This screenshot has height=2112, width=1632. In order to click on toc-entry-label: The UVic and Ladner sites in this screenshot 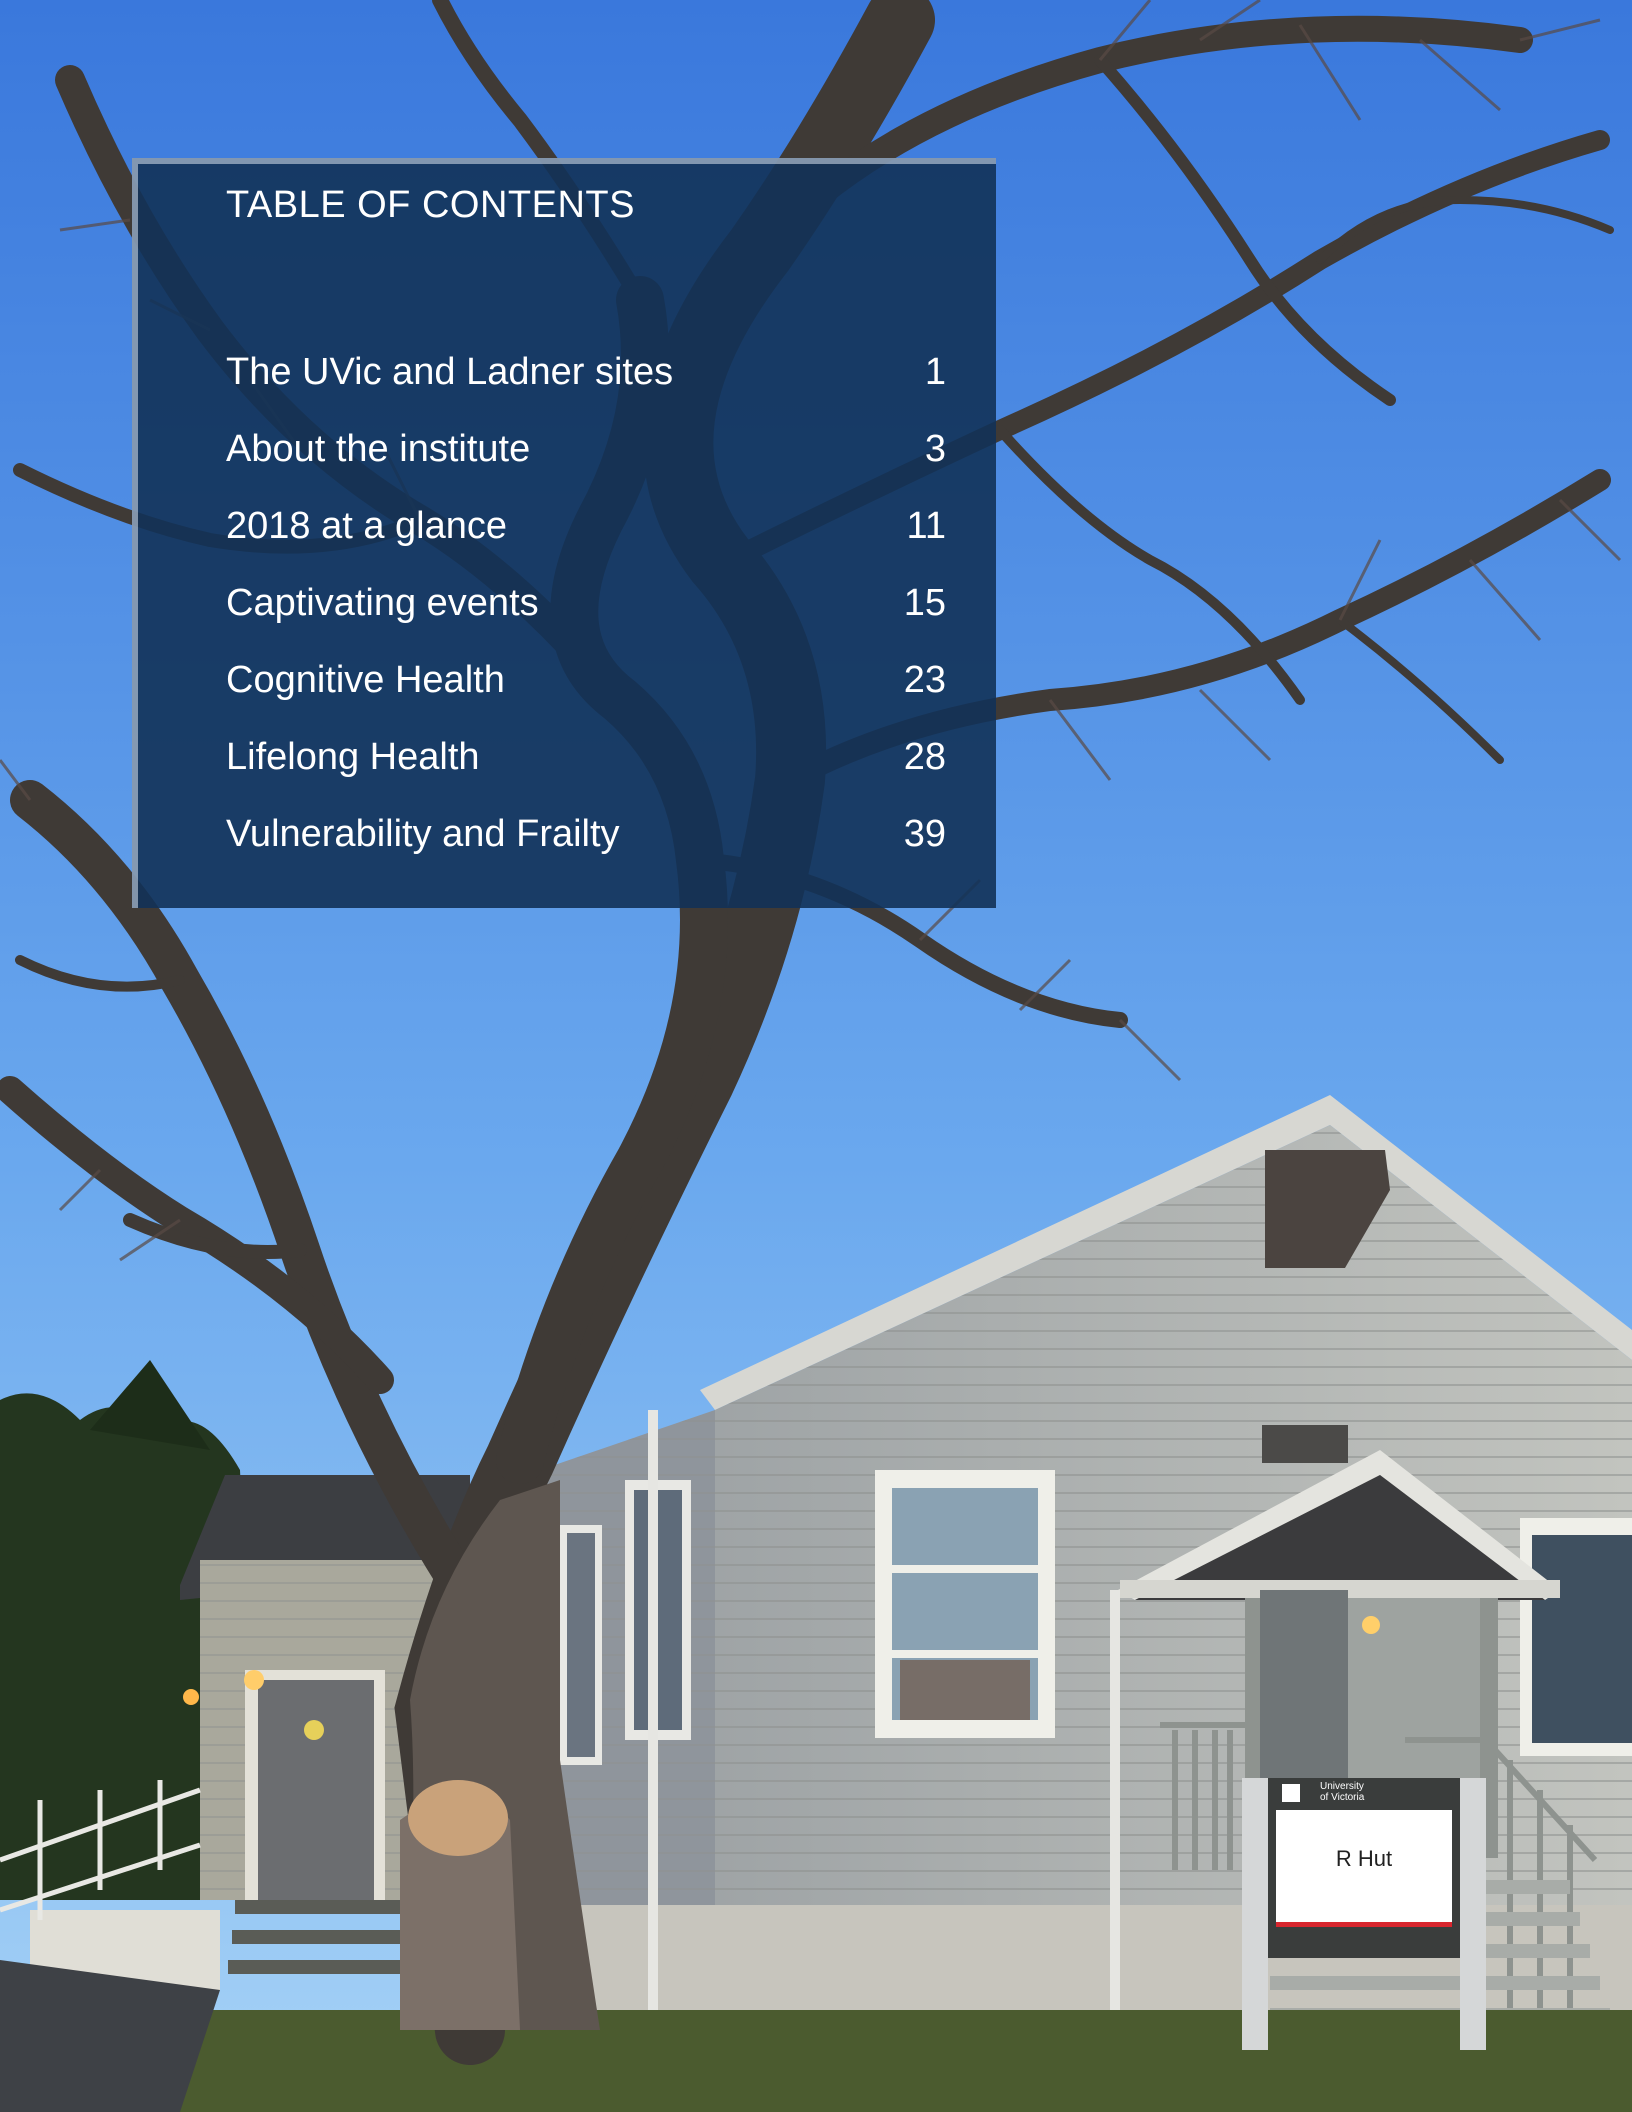, I will do `click(450, 372)`.